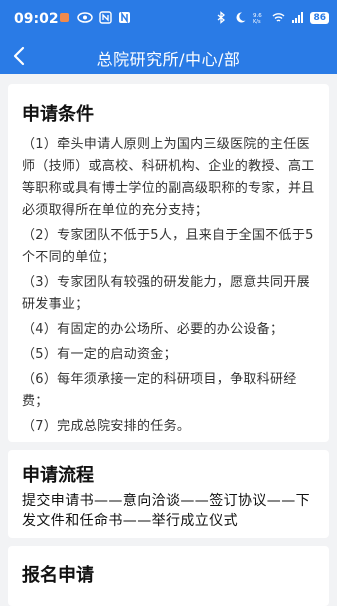 Image resolution: width=337 pixels, height=606 pixels. What do you see at coordinates (58, 114) in the screenshot?
I see `conditions-title: 申请条件` at bounding box center [58, 114].